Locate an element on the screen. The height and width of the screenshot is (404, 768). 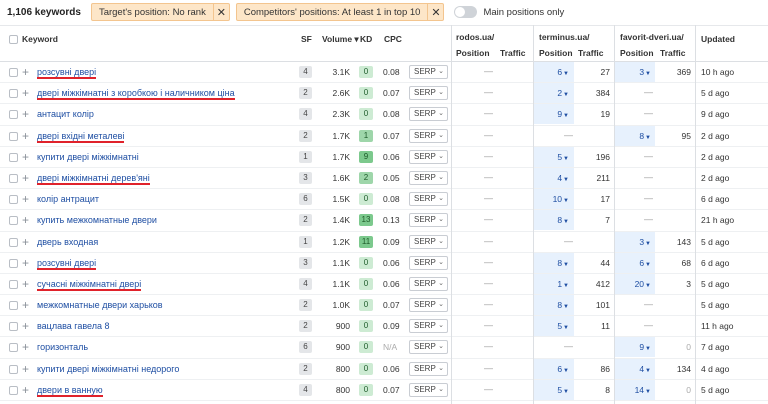
serp-features-count: 6 is located at coordinates (305, 199).